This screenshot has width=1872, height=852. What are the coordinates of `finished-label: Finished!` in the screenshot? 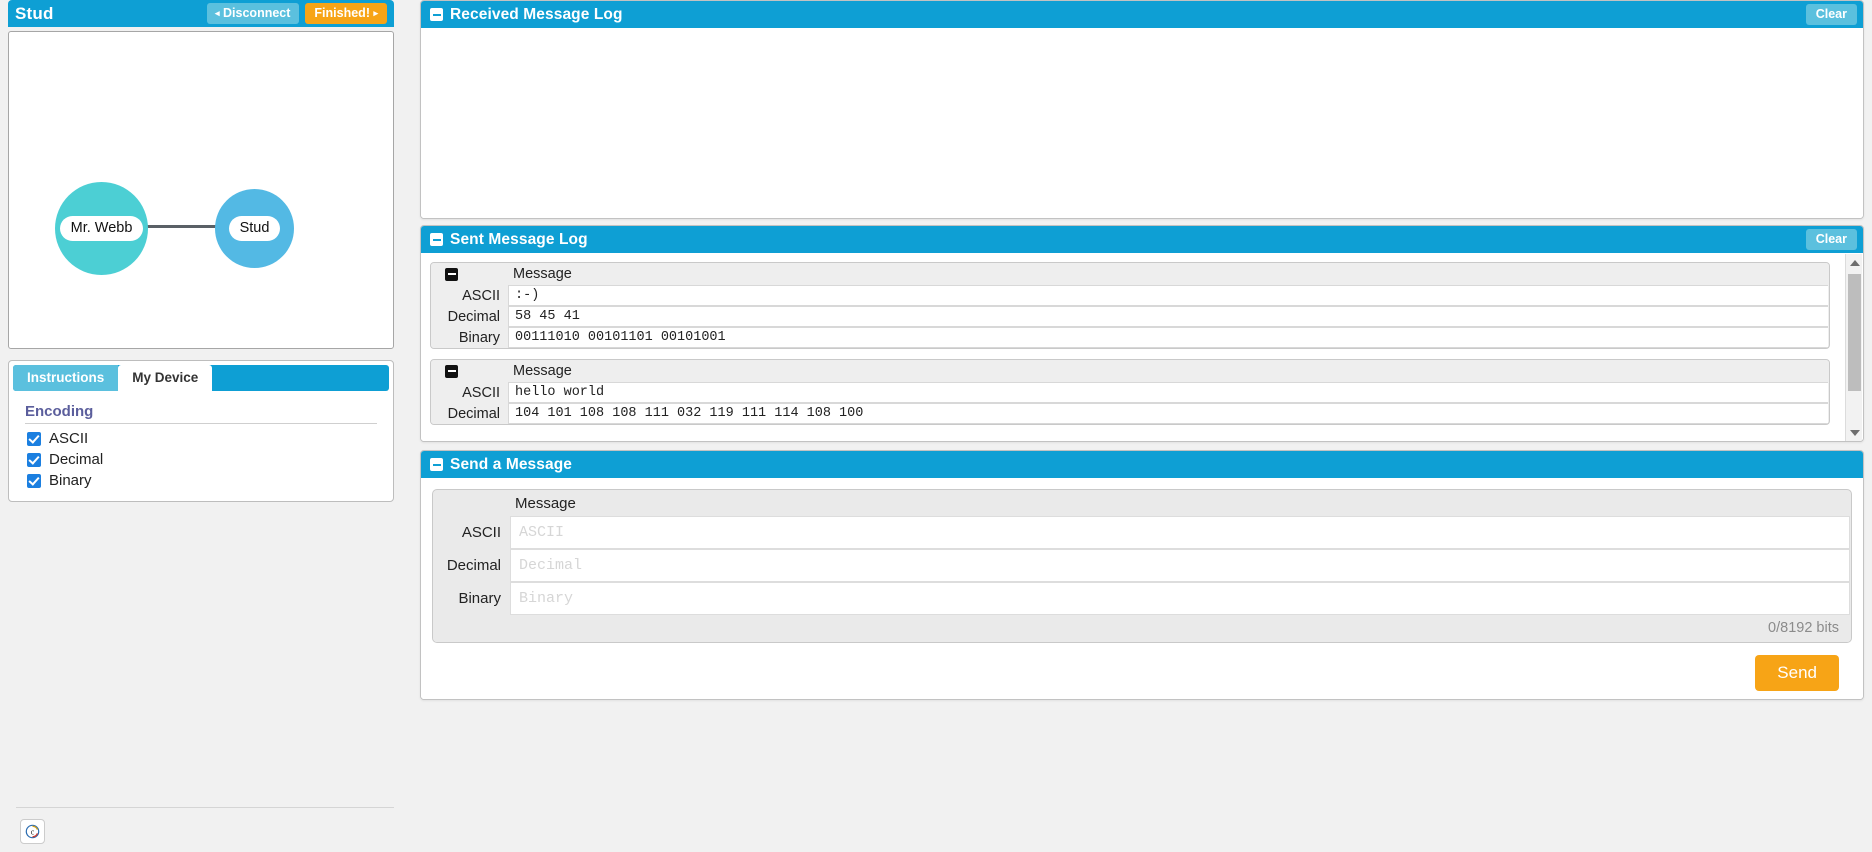 It's located at (342, 12).